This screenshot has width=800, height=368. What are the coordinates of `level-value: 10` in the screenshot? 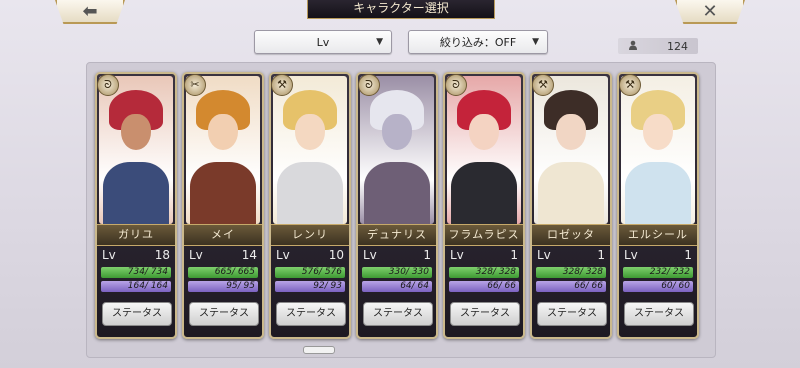 It's located at (336, 255).